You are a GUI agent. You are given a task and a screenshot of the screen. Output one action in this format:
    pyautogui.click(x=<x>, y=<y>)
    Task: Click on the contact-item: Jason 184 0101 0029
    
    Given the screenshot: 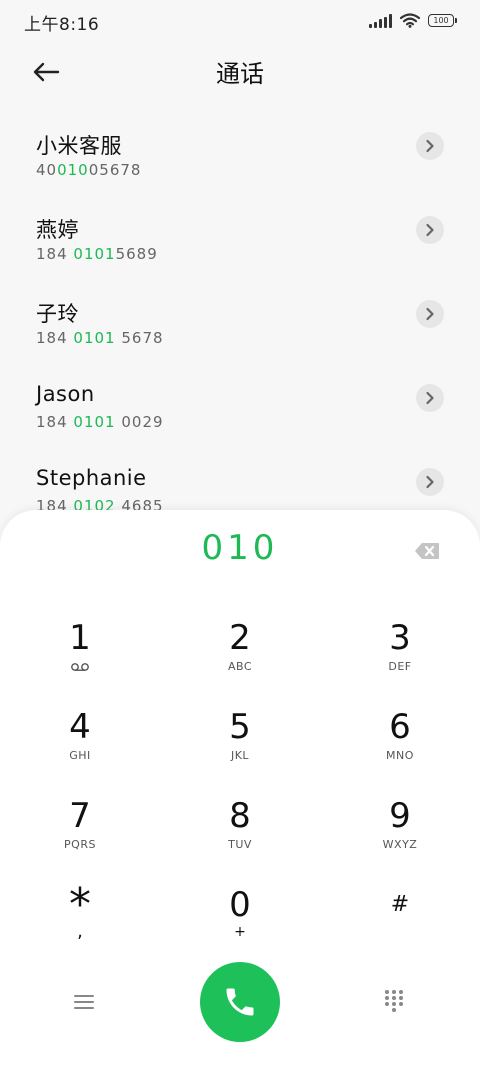 What is the action you would take?
    pyautogui.click(x=240, y=398)
    